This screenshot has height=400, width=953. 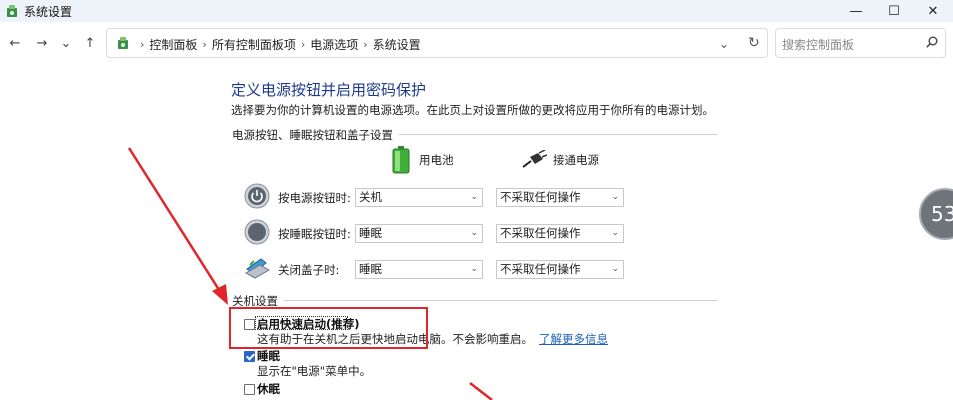 I want to click on breadcrumb-item-all-items: 所有控制面板项, so click(x=254, y=44).